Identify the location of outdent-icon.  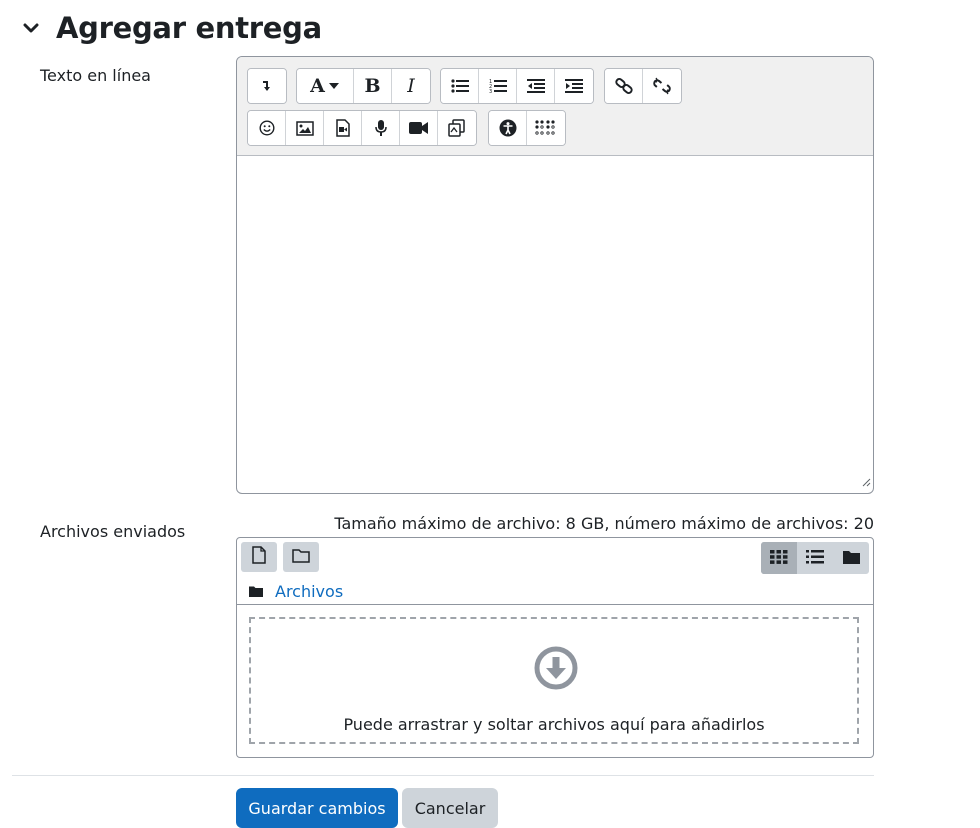
(535, 86).